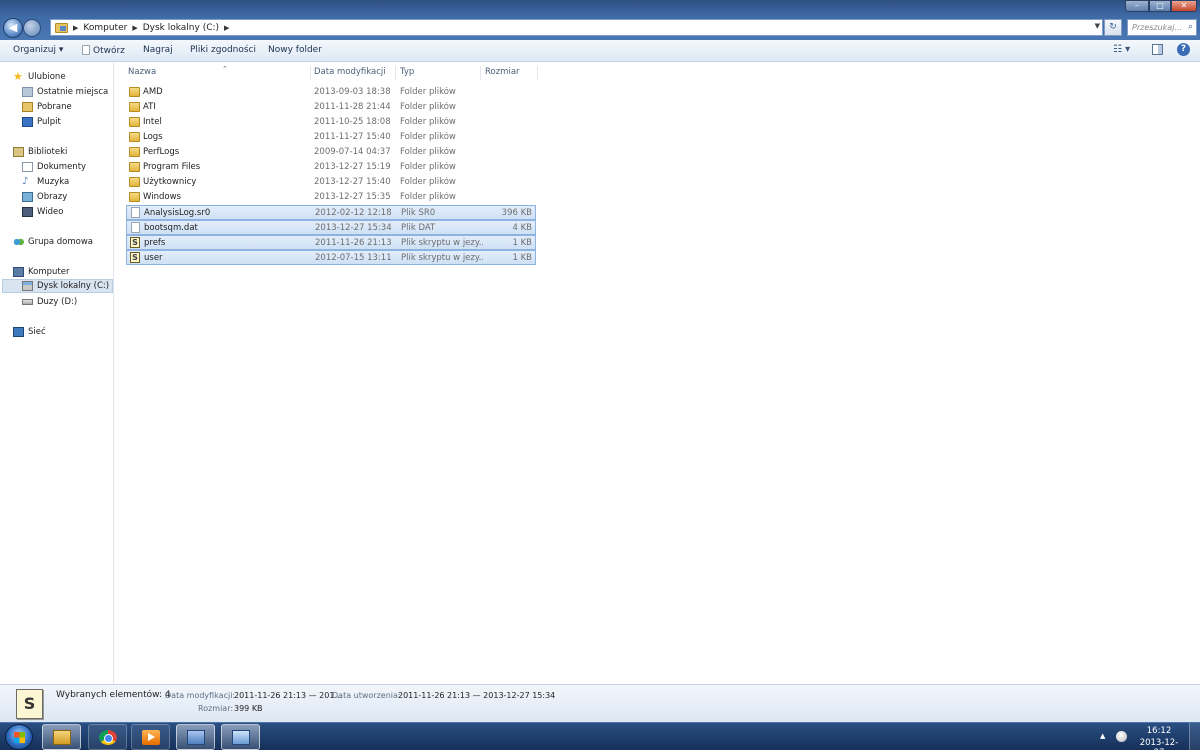 Image resolution: width=1200 pixels, height=750 pixels. Describe the element at coordinates (223, 50) in the screenshot. I see `compatibility-files-button: Pliki zgodności` at that location.